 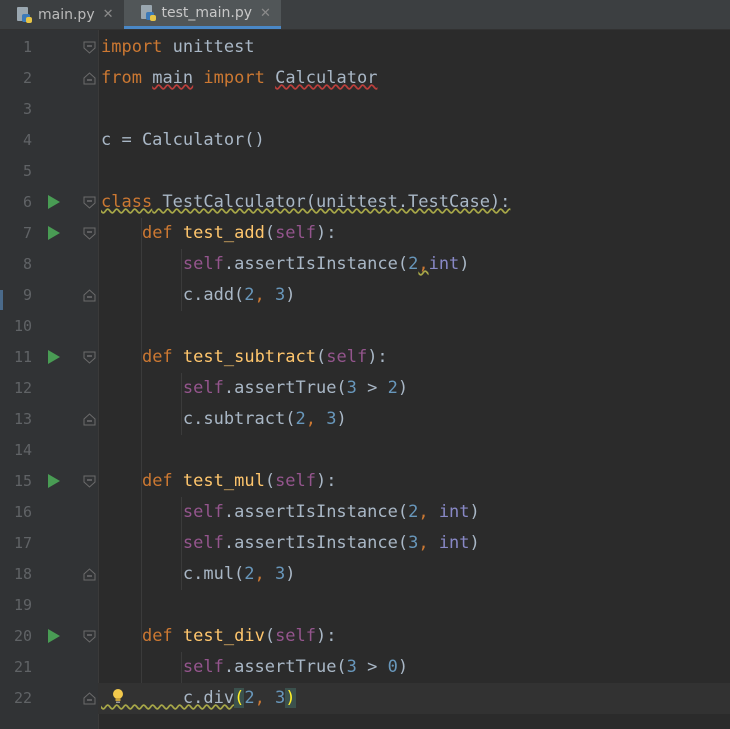 What do you see at coordinates (98, 379) in the screenshot?
I see `gutter-separator` at bounding box center [98, 379].